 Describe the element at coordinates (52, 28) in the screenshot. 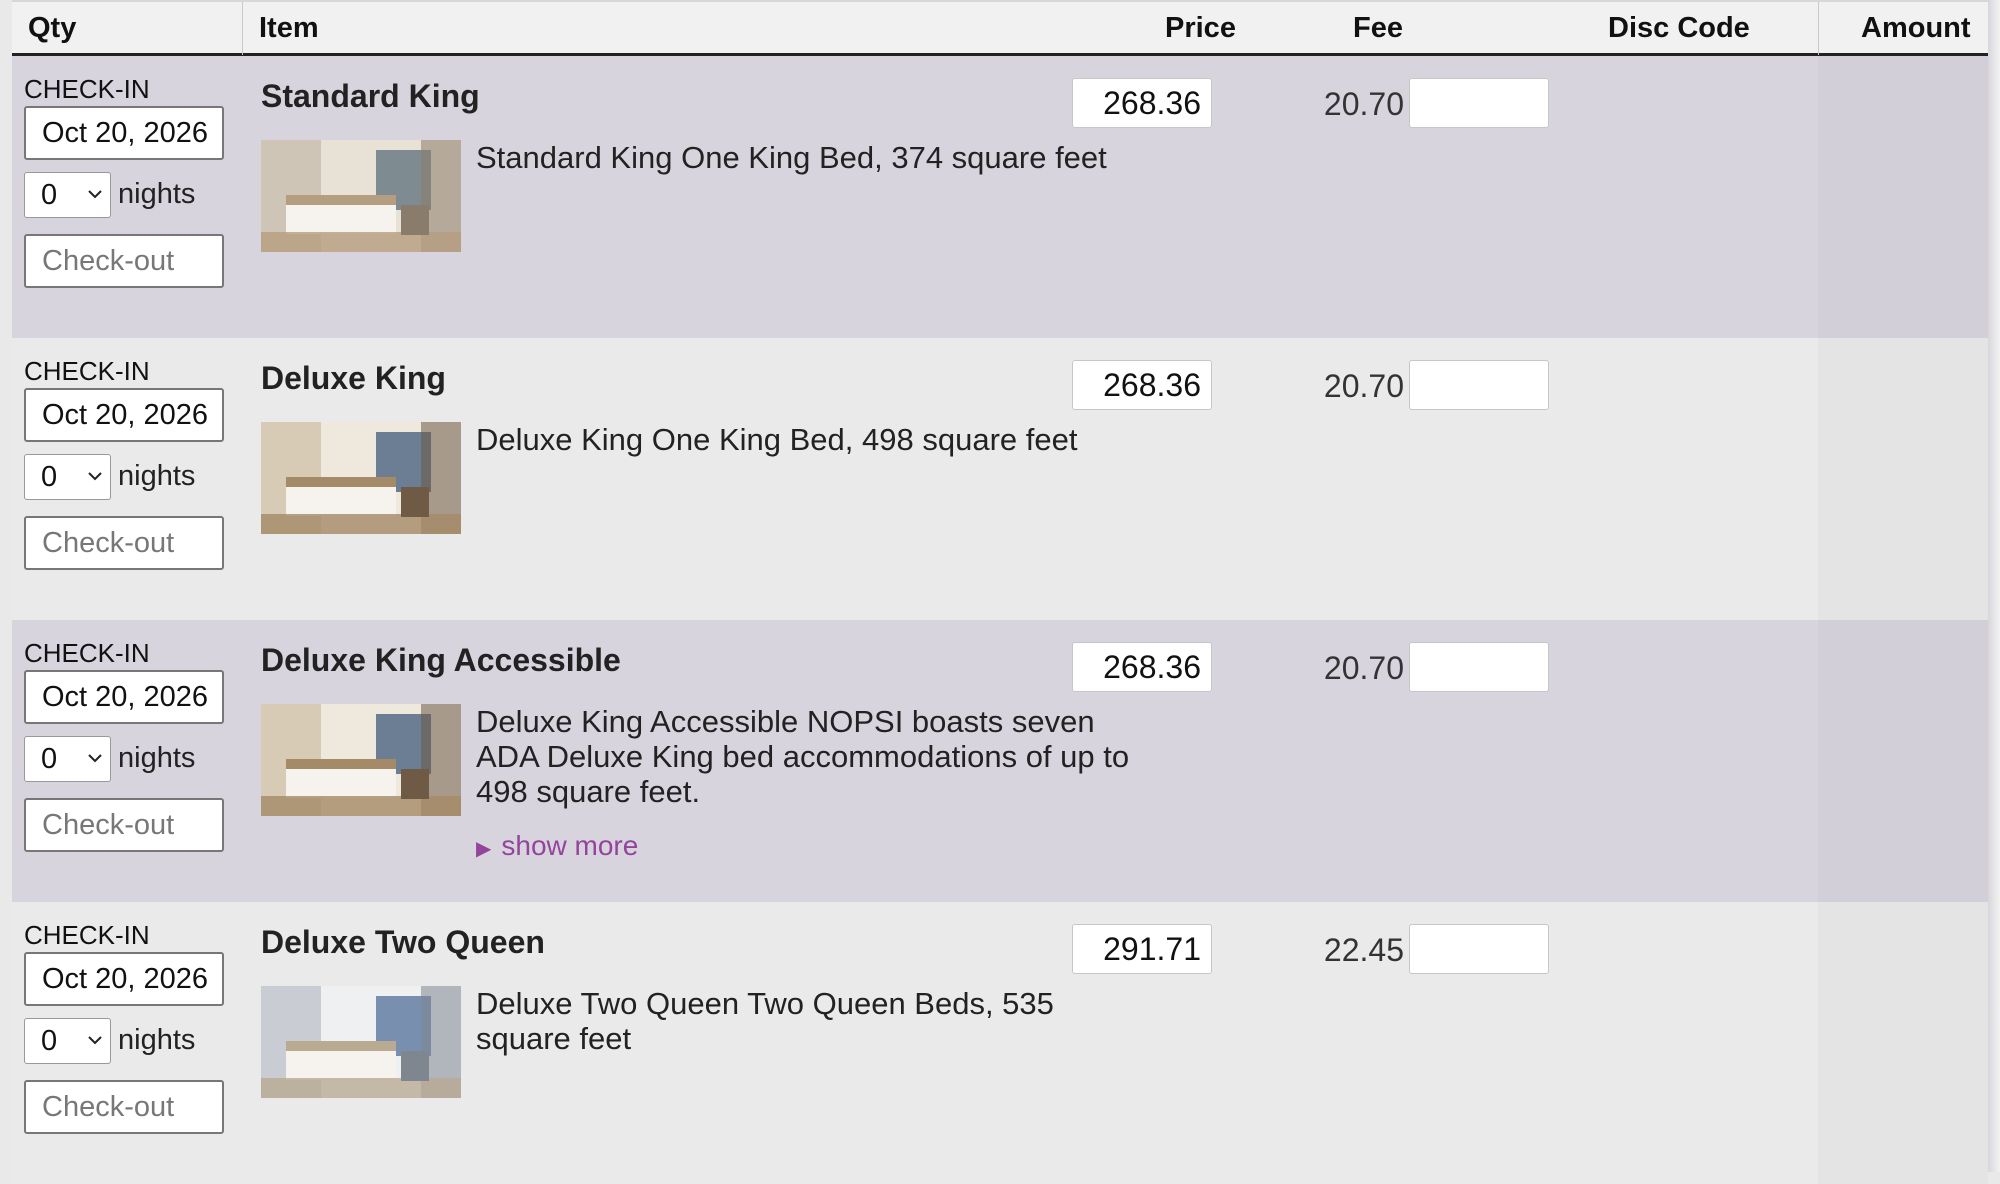

I see `col-qty-header: Qty` at that location.